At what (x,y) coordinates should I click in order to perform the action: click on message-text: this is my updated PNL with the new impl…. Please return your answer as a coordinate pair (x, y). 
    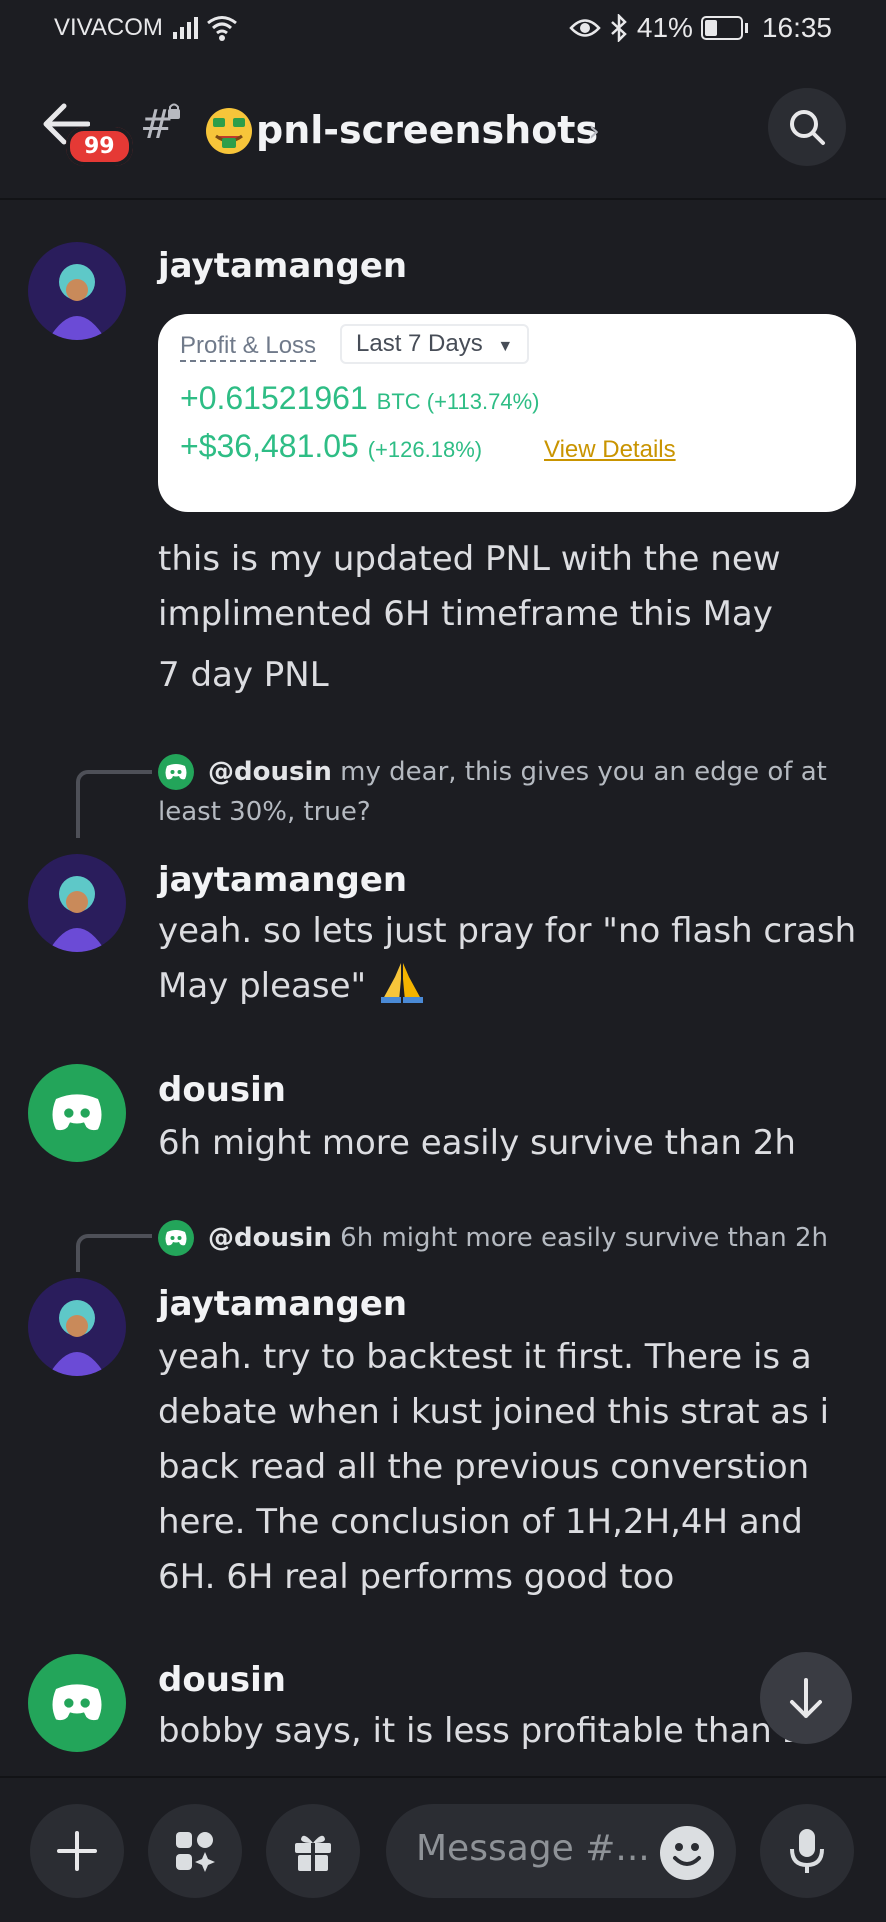
    Looking at the image, I should click on (508, 617).